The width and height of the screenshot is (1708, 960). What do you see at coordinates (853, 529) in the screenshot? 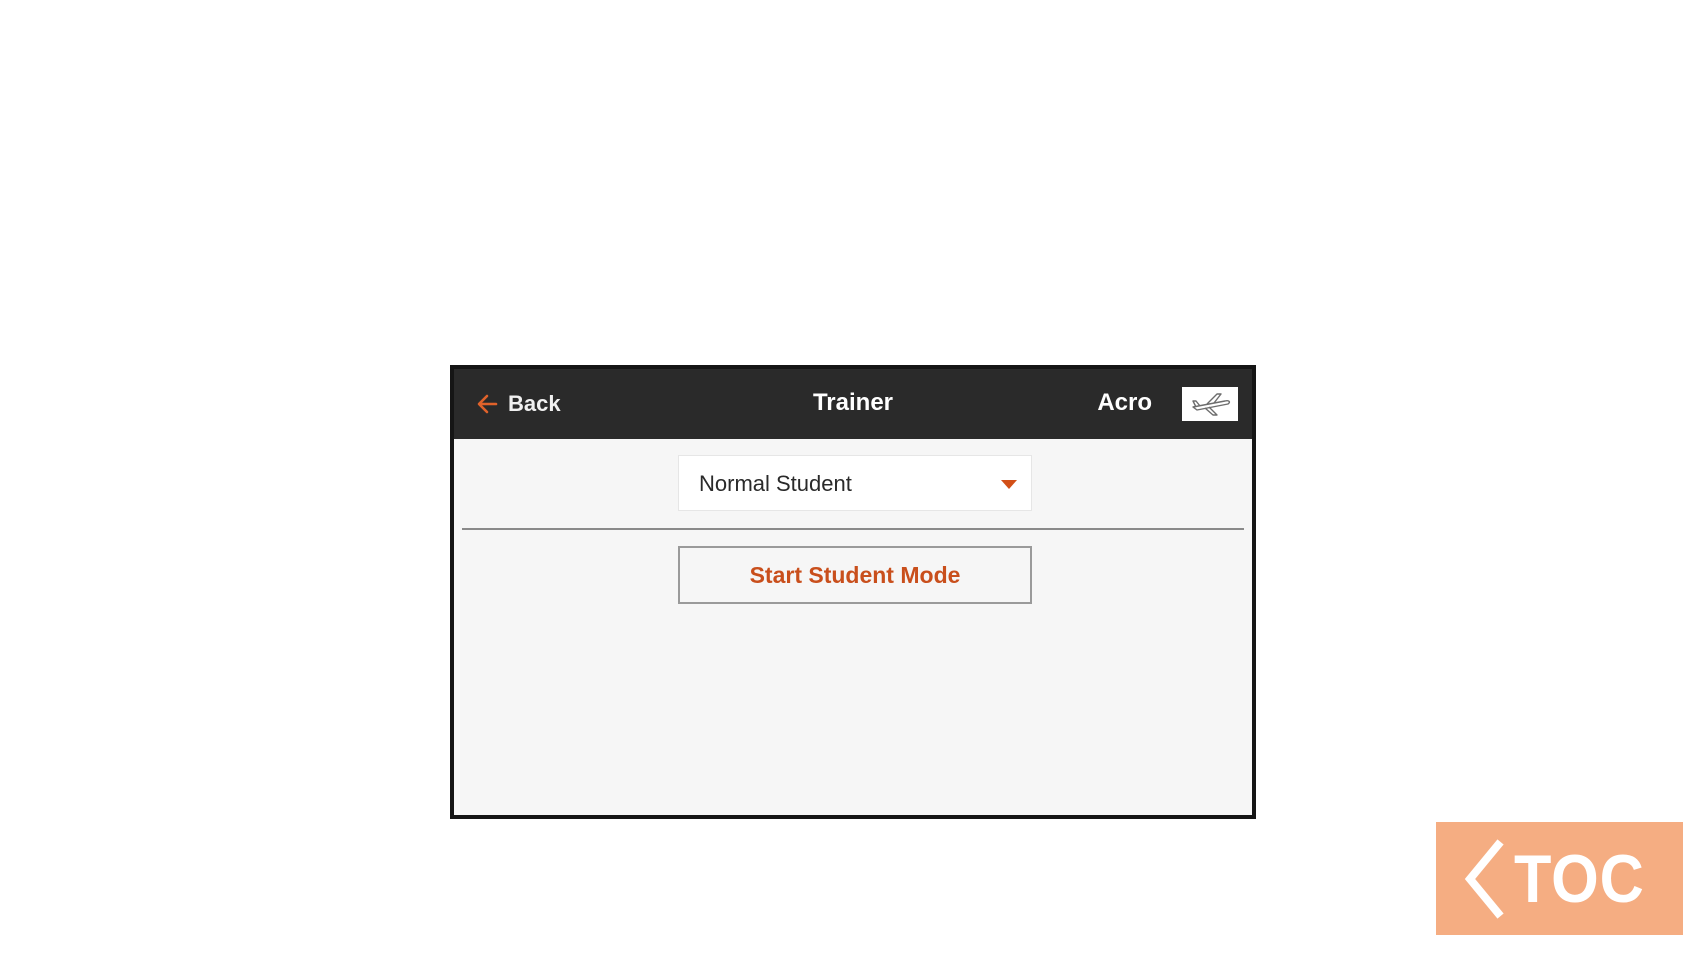
I see `divider` at bounding box center [853, 529].